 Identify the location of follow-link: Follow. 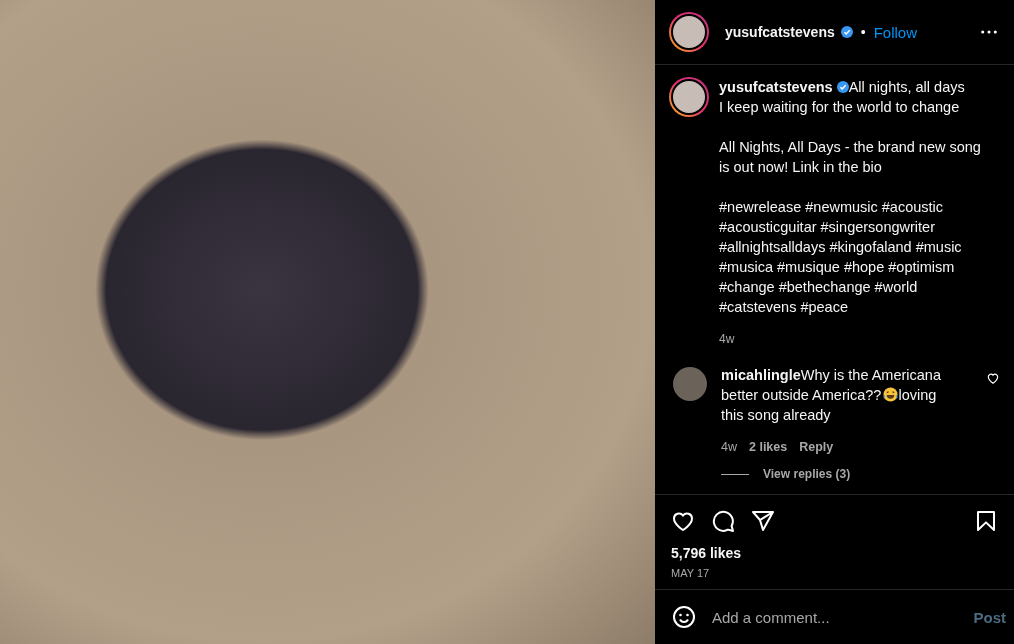
(895, 32).